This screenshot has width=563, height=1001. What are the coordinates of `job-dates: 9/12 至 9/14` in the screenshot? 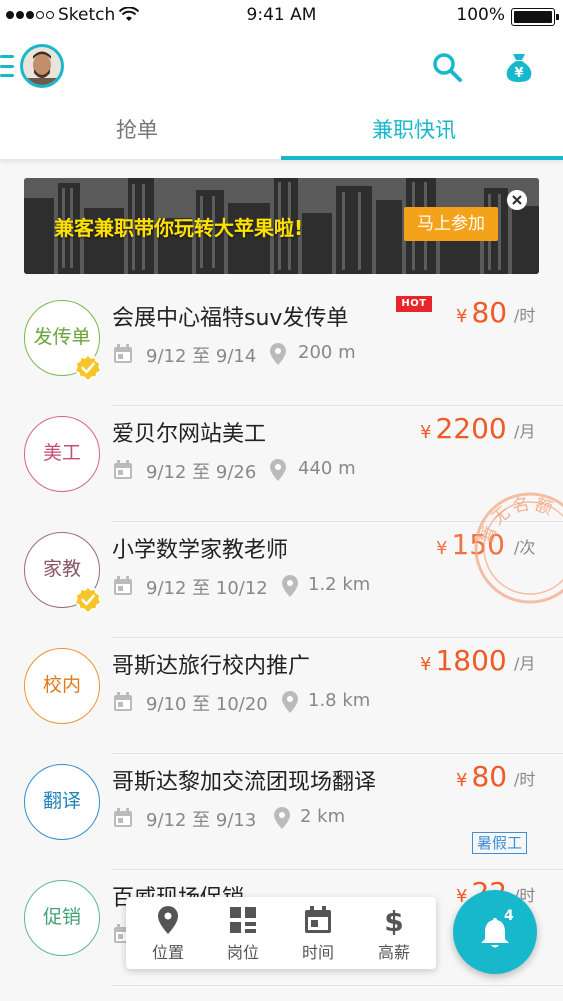 It's located at (201, 356).